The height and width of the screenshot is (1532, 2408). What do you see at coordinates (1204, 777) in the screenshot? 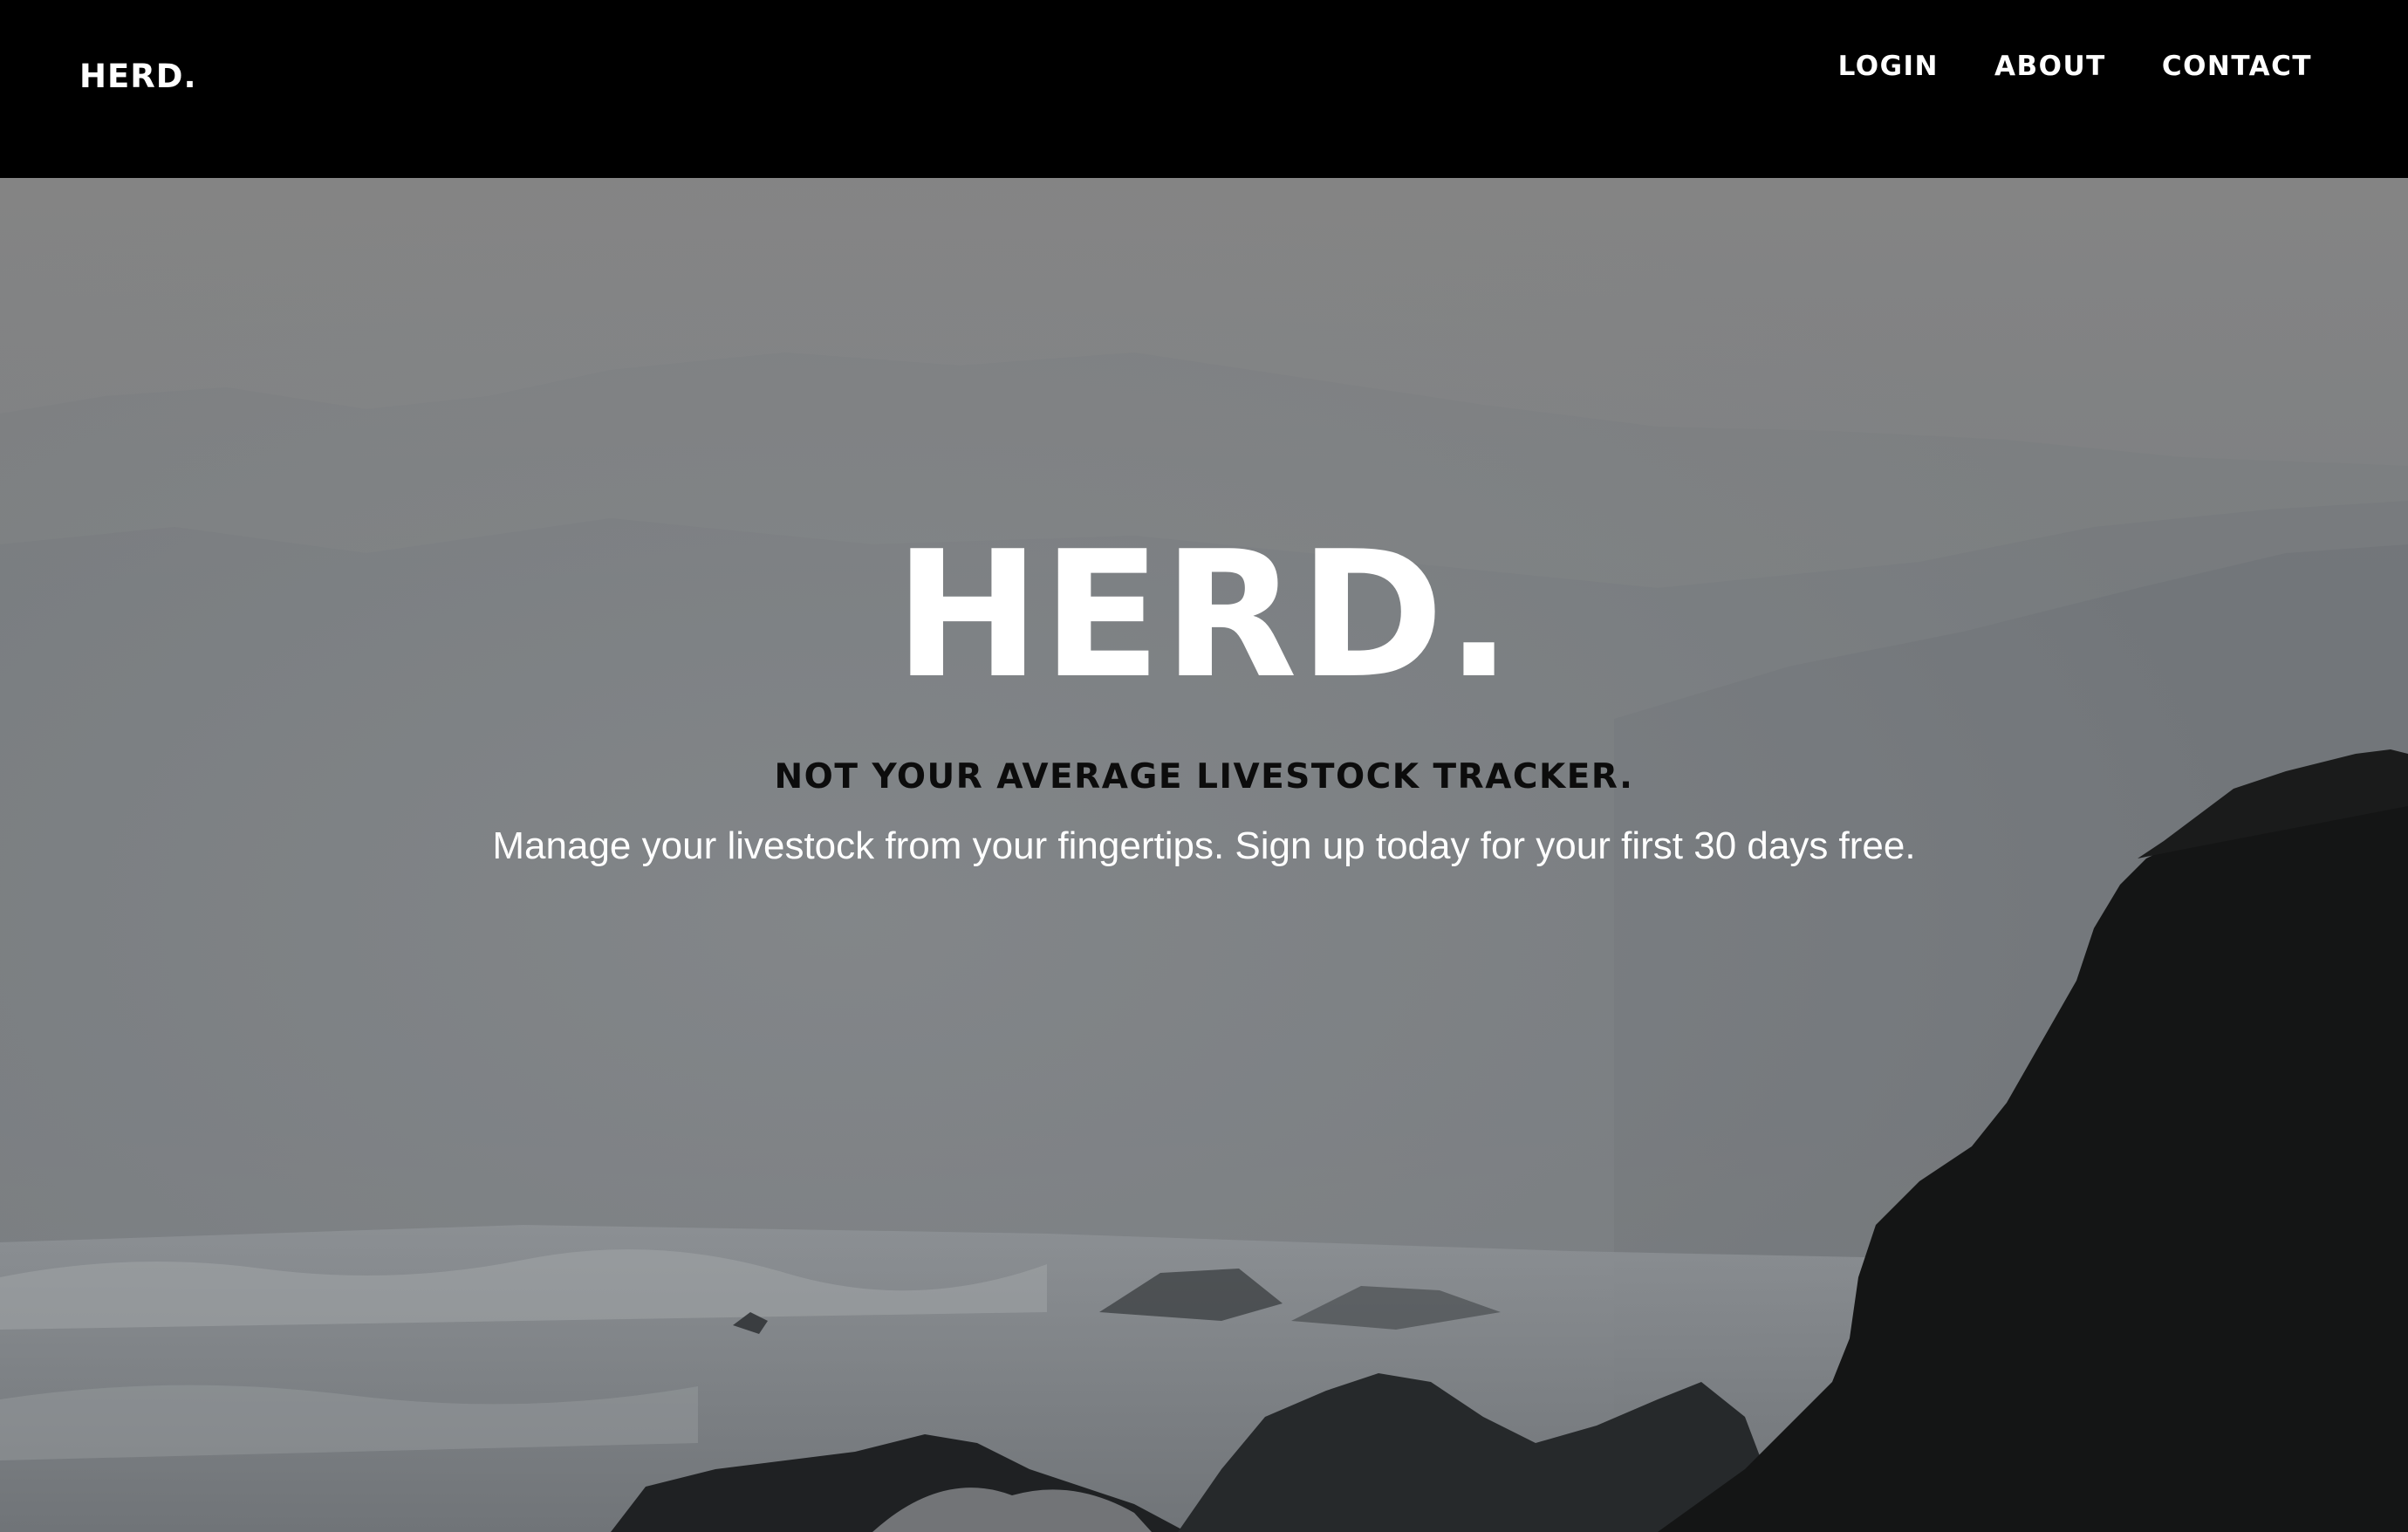
I see `hero-tagline: NOT YOUR AVERAGE LIVESTOCK TRACKER.` at bounding box center [1204, 777].